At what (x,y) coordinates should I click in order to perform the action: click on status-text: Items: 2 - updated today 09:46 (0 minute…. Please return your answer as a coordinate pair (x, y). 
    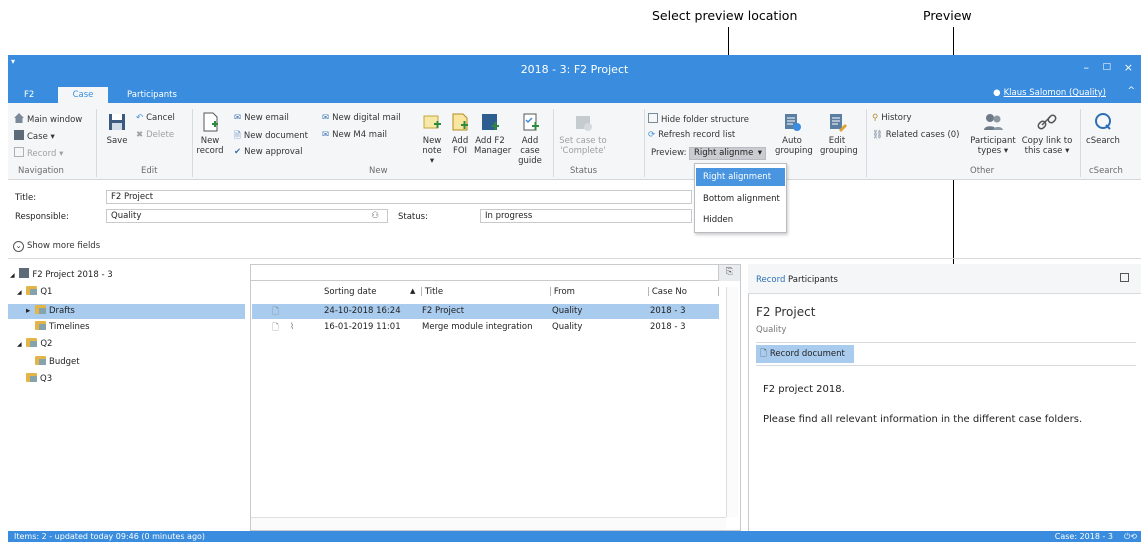
    Looking at the image, I should click on (110, 536).